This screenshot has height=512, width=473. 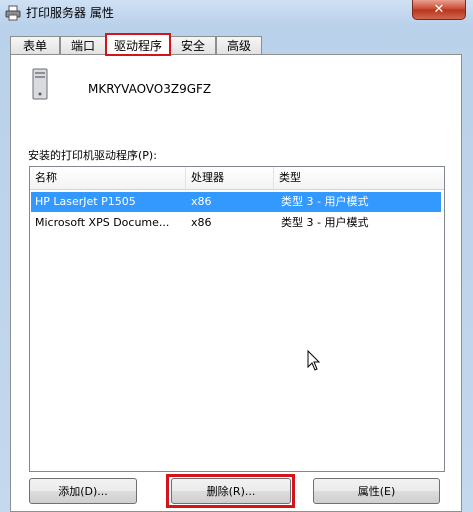 I want to click on printer-icon, so click(x=13, y=13).